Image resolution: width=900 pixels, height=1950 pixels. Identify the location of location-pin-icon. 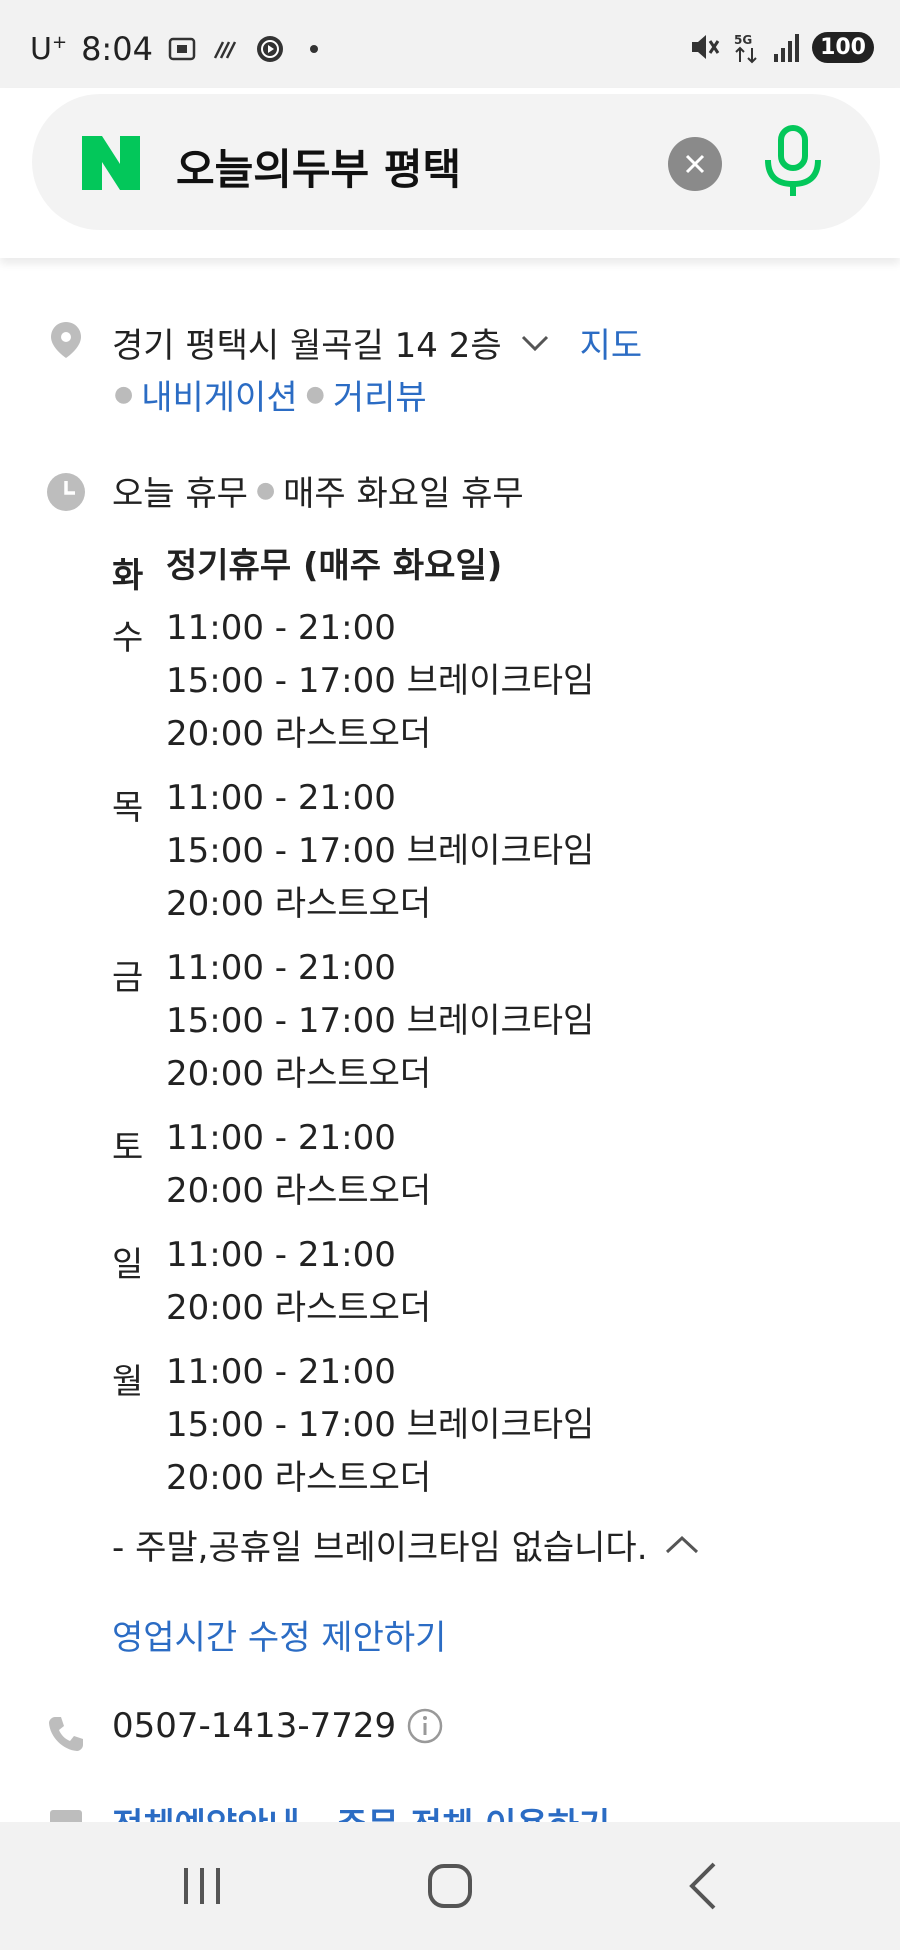
(66, 340).